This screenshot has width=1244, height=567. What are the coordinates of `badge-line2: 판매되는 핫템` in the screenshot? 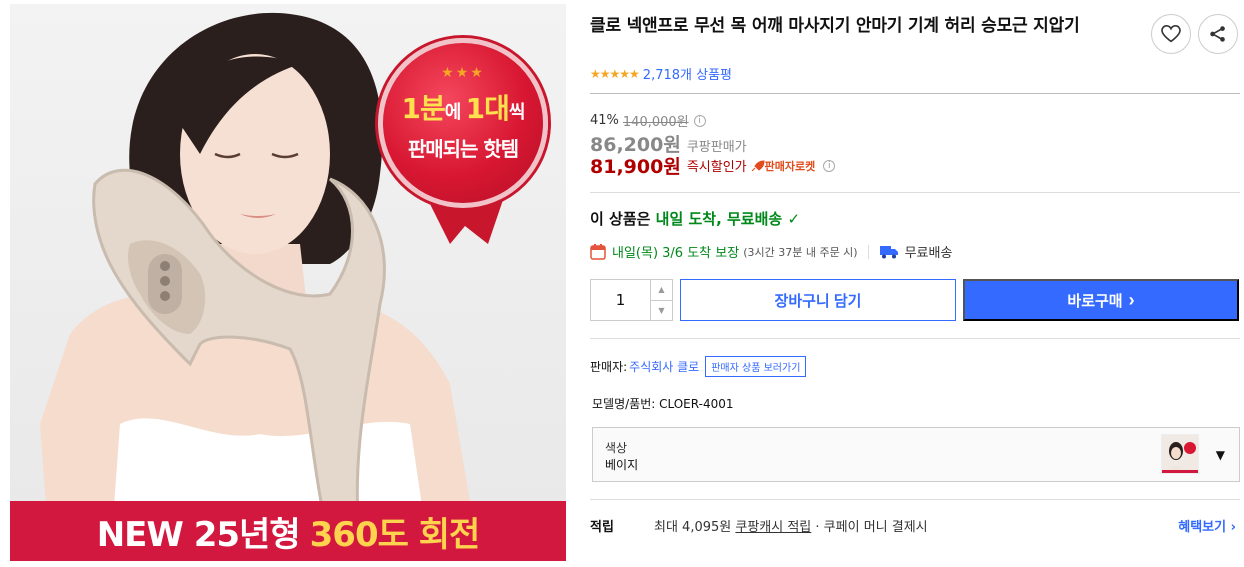 It's located at (463, 149).